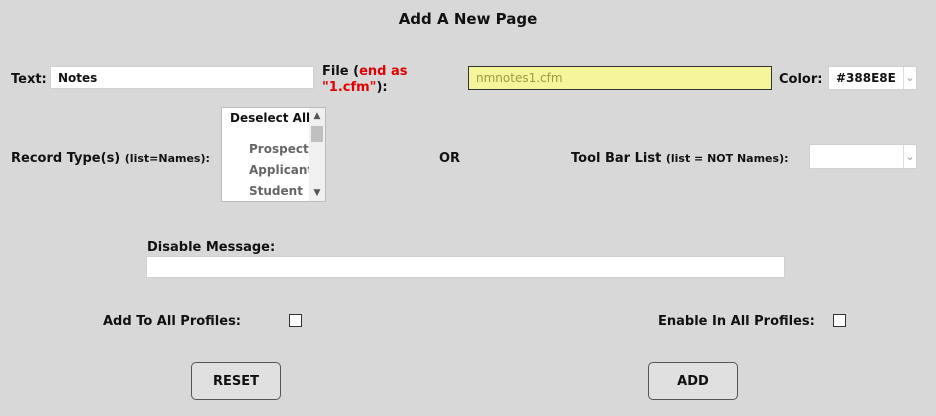 The width and height of the screenshot is (936, 416). What do you see at coordinates (465, 267) in the screenshot?
I see `disable-message-input` at bounding box center [465, 267].